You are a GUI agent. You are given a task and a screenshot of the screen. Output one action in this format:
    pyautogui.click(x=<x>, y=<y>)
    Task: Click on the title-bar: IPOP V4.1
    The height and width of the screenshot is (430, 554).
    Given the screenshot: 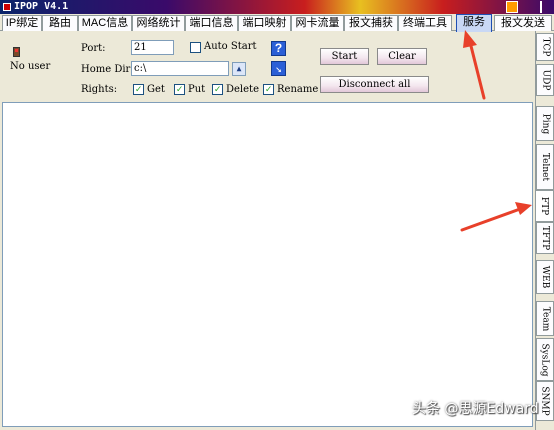 What is the action you would take?
    pyautogui.click(x=277, y=7)
    